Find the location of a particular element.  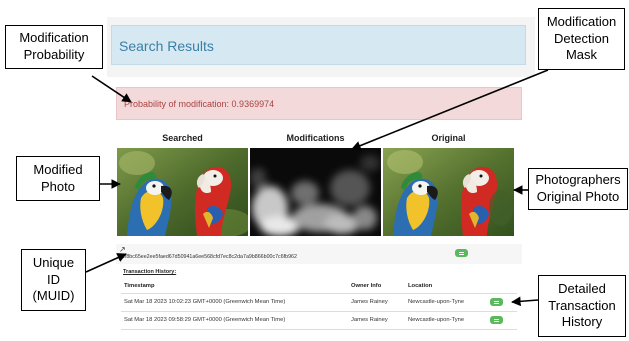

callout-line: ID is located at coordinates (53, 279).